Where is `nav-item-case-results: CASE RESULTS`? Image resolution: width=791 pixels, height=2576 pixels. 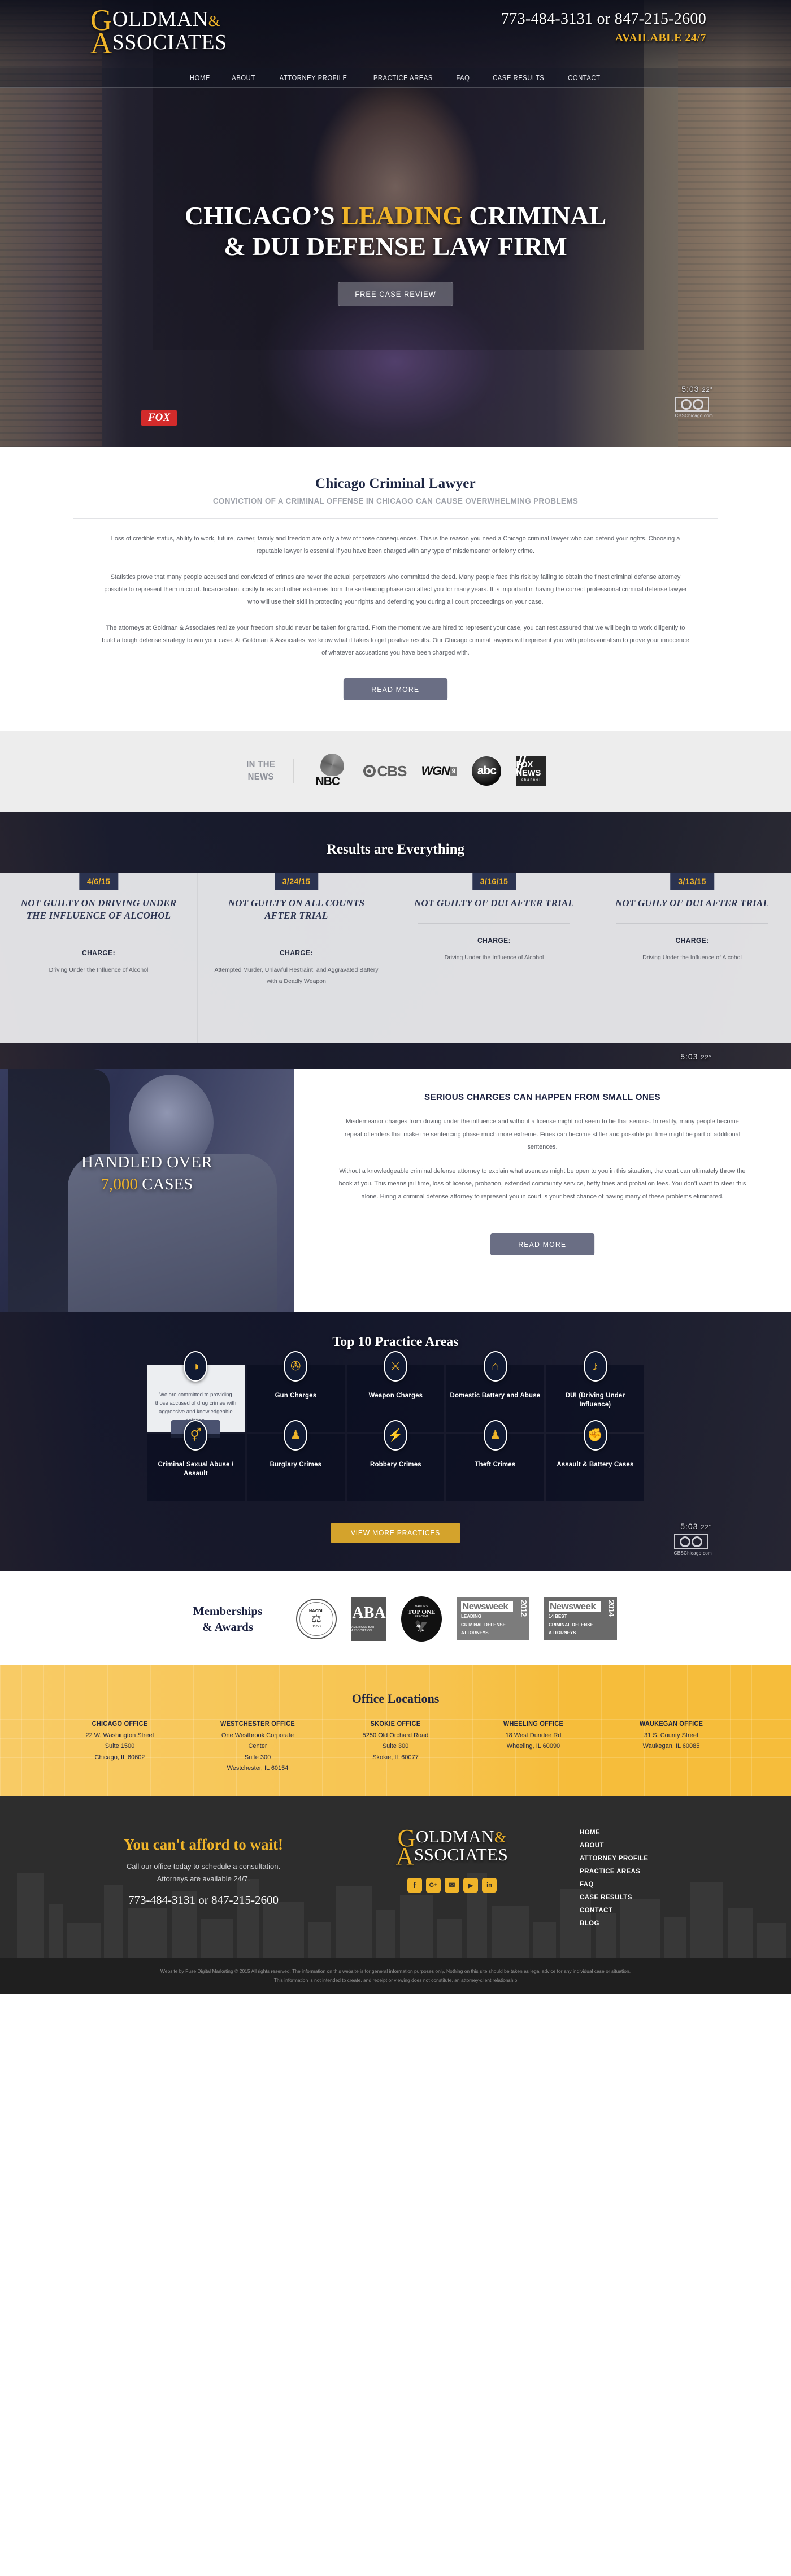
nav-item-case-results: CASE RESULTS is located at coordinates (518, 78).